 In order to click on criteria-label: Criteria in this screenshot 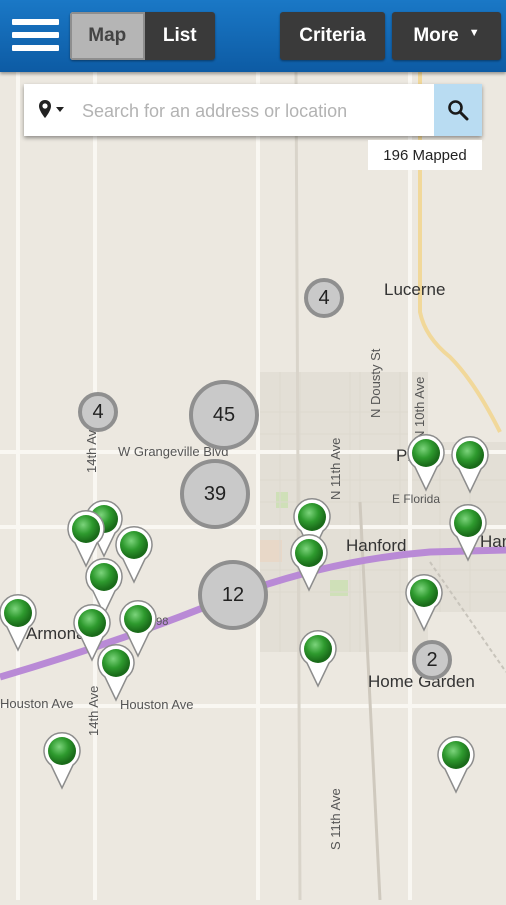, I will do `click(332, 35)`.